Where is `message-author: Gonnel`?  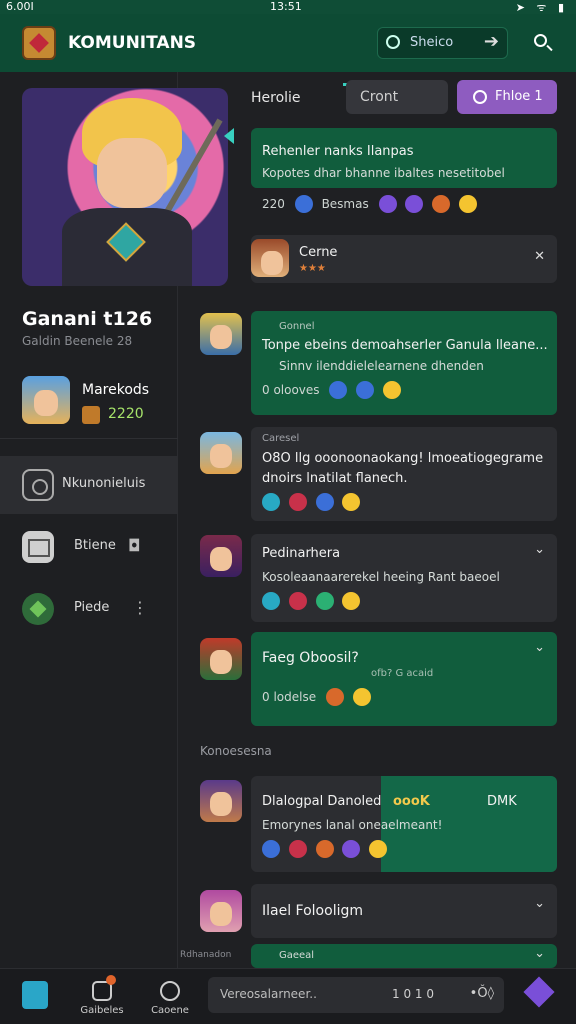 message-author: Gonnel is located at coordinates (297, 326).